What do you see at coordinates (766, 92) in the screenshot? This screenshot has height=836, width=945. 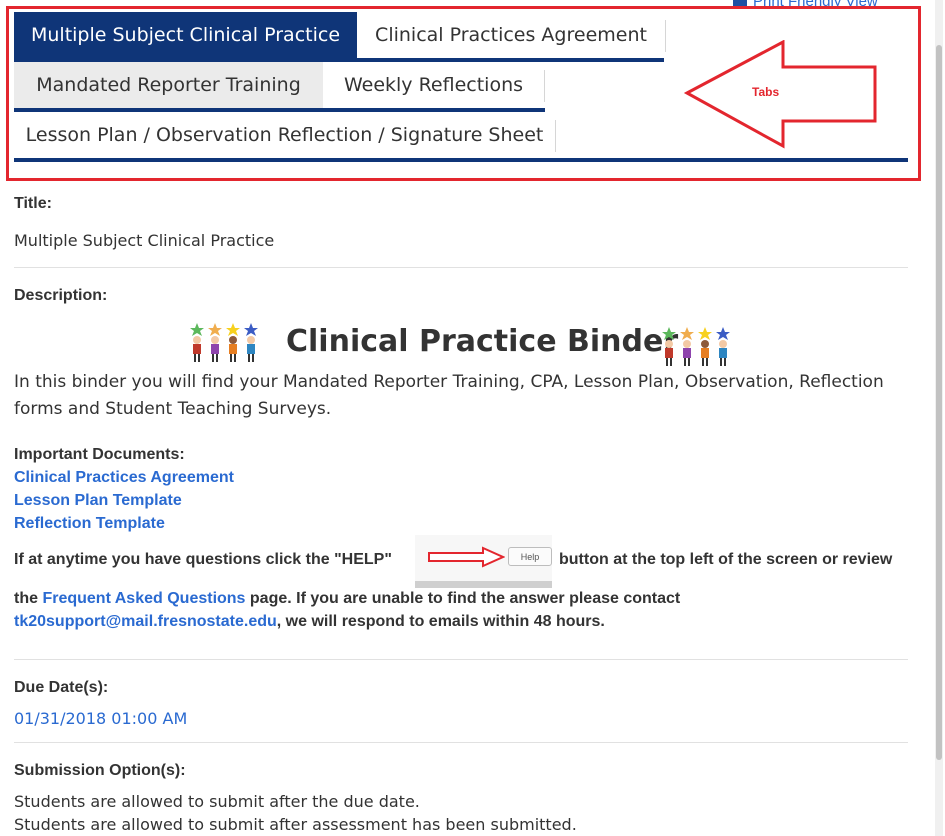 I see `annotation-label: Tabs` at bounding box center [766, 92].